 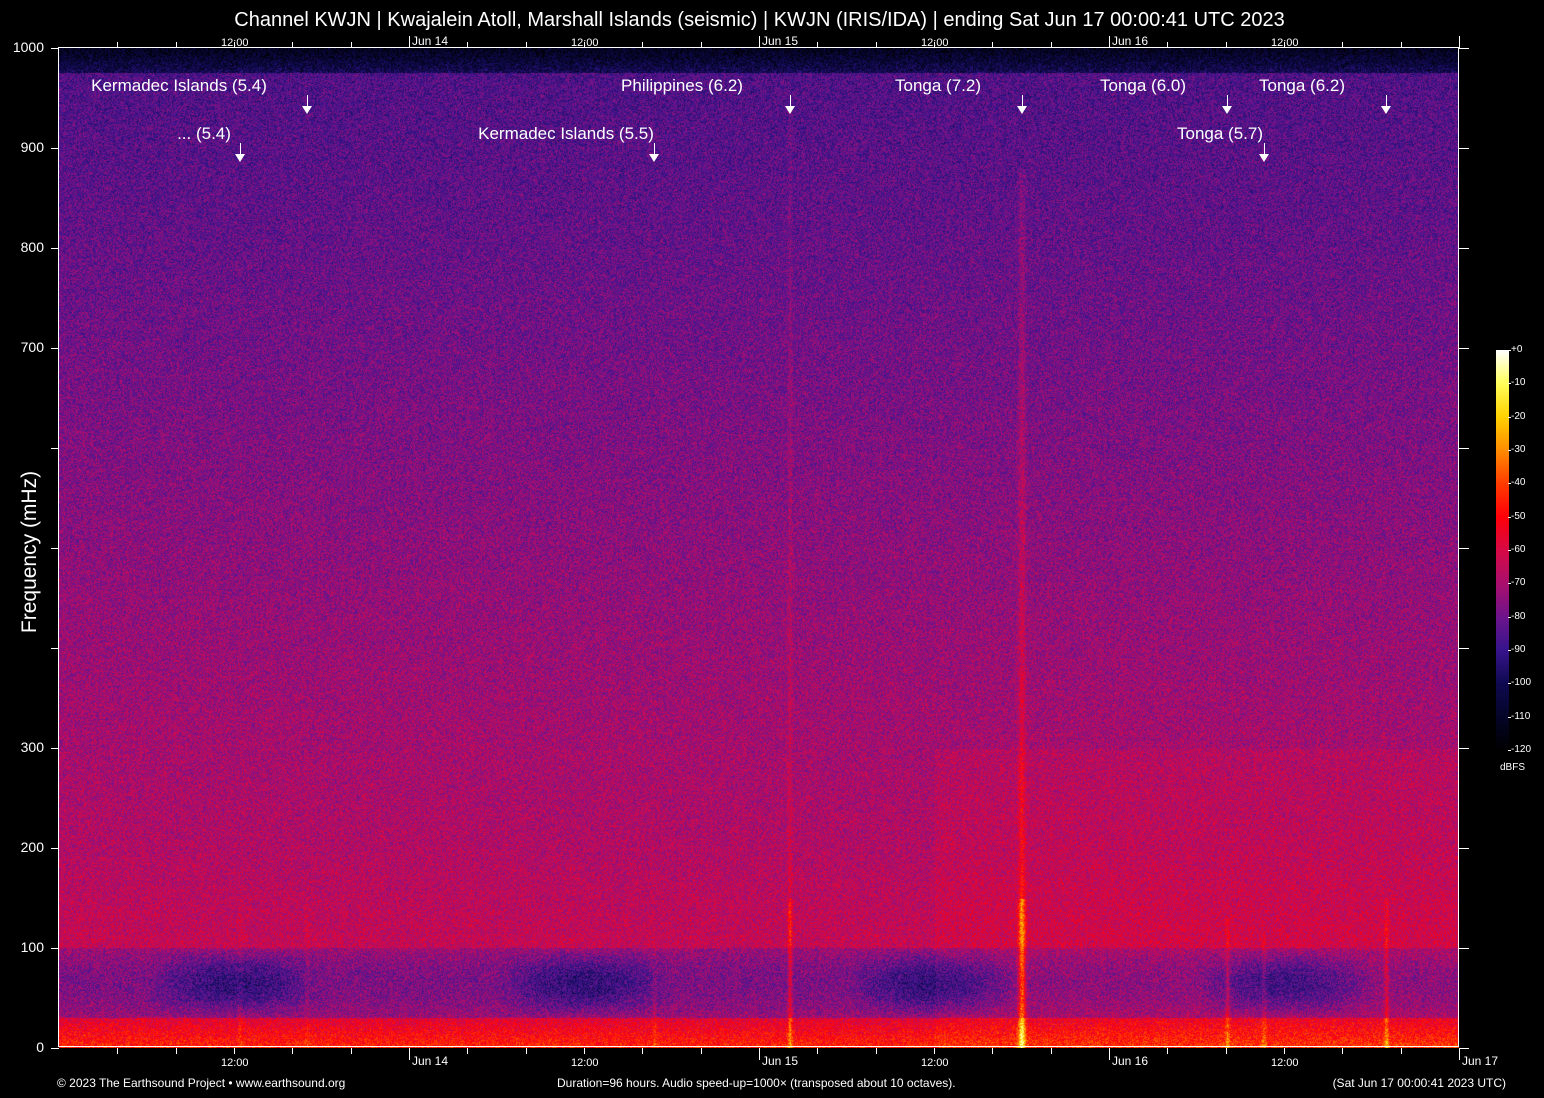 What do you see at coordinates (780, 1061) in the screenshot?
I see `x-tick-label-bottom: Jun 15` at bounding box center [780, 1061].